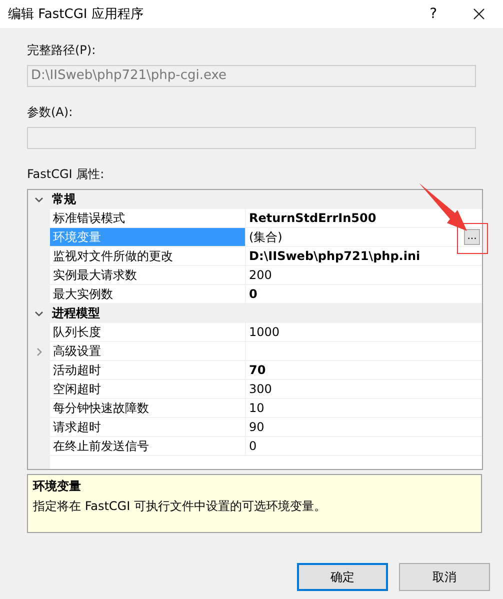  Describe the element at coordinates (148, 370) in the screenshot. I see `property-name: 活动超时` at that location.